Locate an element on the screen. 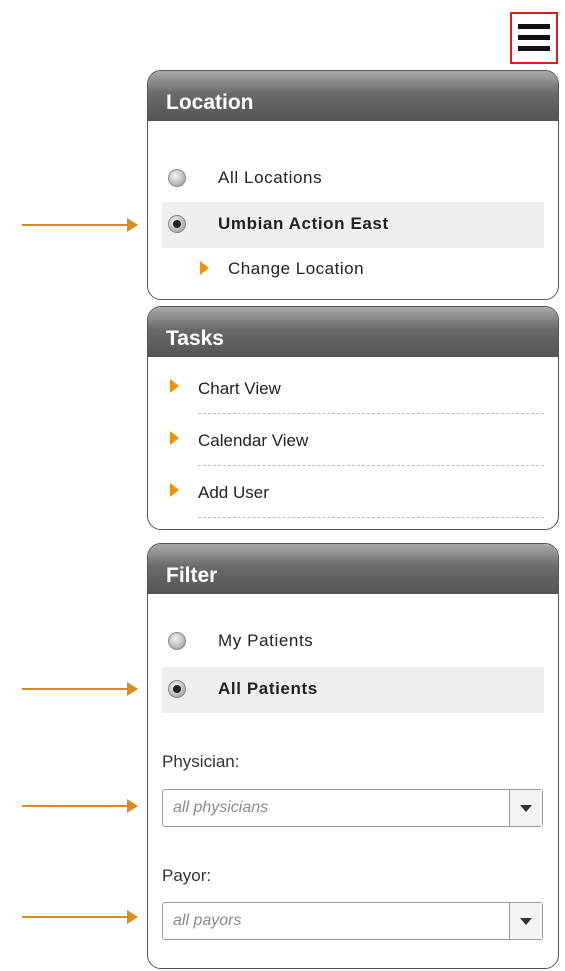 This screenshot has width=565, height=971. location-option-selected: Umbian Action East is located at coordinates (353, 225).